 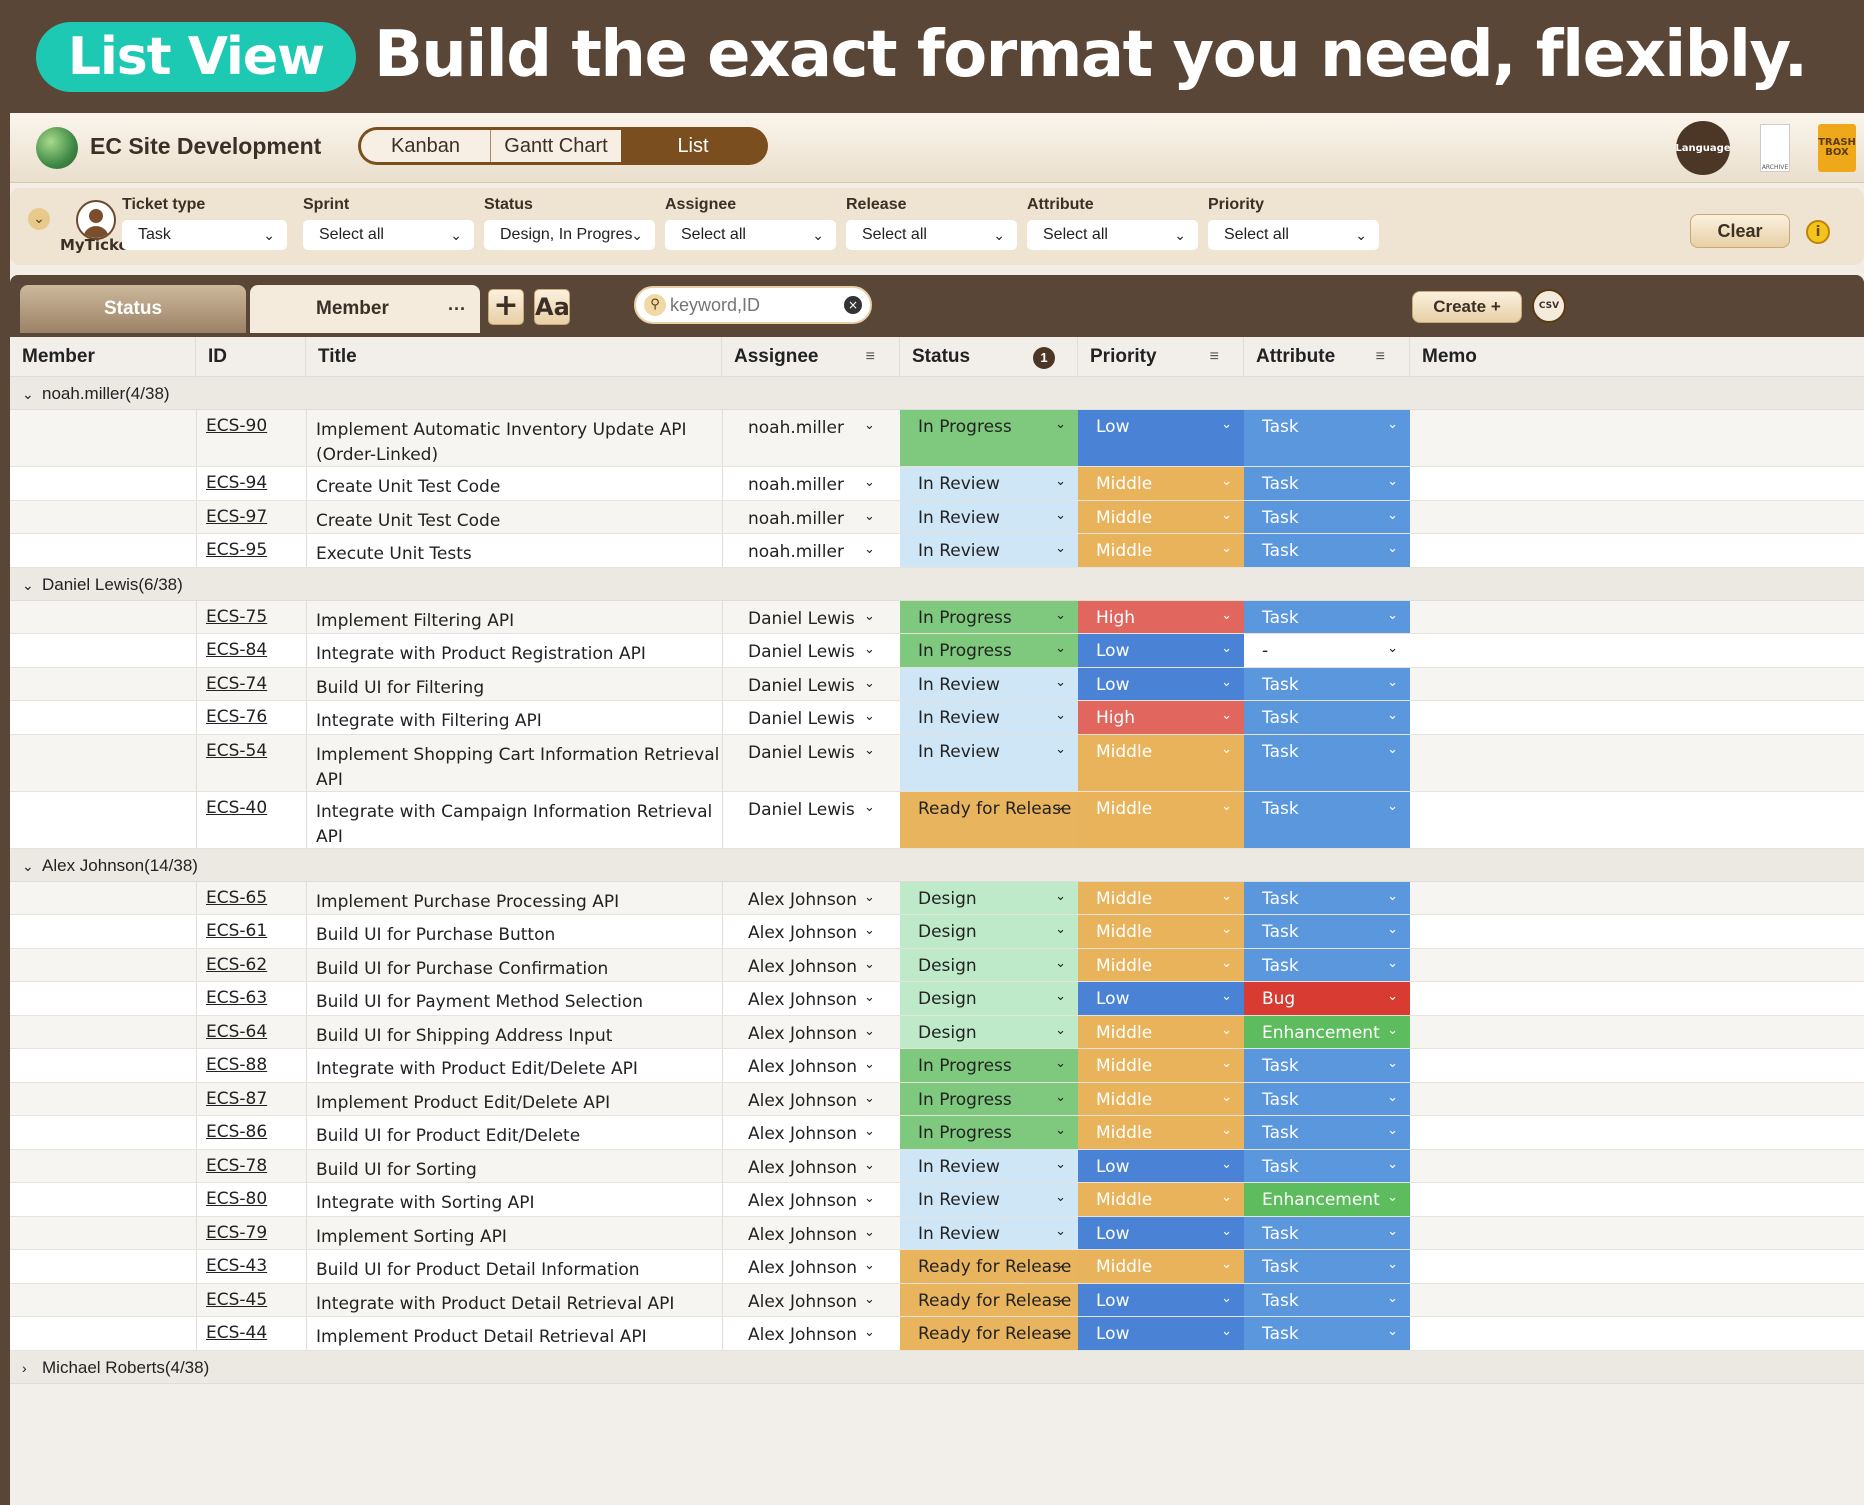 What do you see at coordinates (1327, 650) in the screenshot?
I see `attribute-select: - ⌄` at bounding box center [1327, 650].